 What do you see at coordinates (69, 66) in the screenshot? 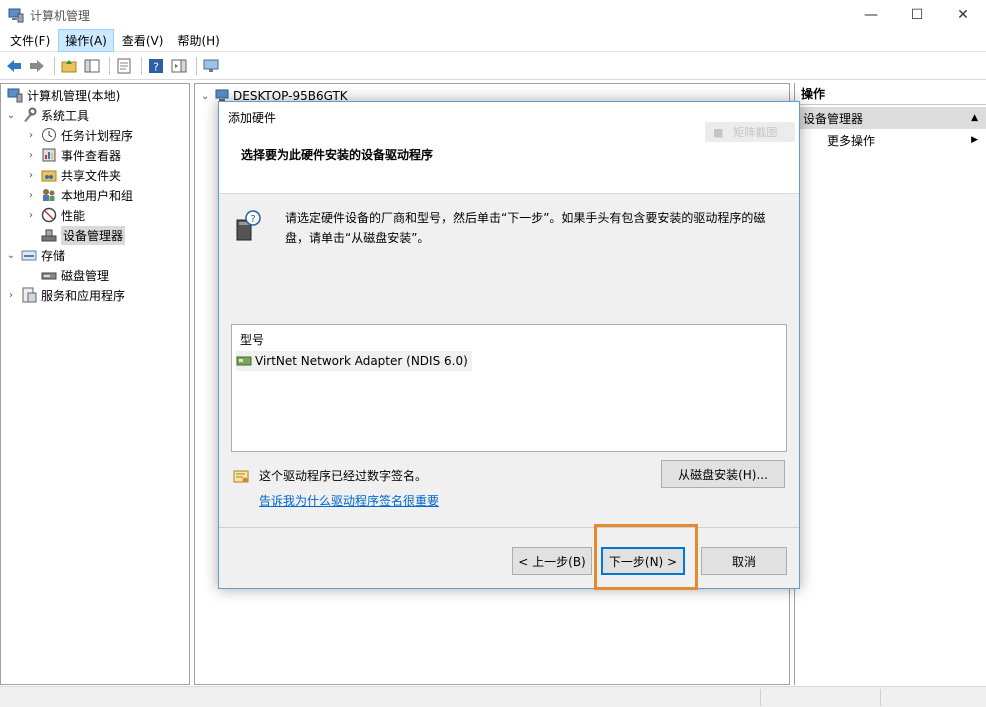
I see `up-folder-button` at bounding box center [69, 66].